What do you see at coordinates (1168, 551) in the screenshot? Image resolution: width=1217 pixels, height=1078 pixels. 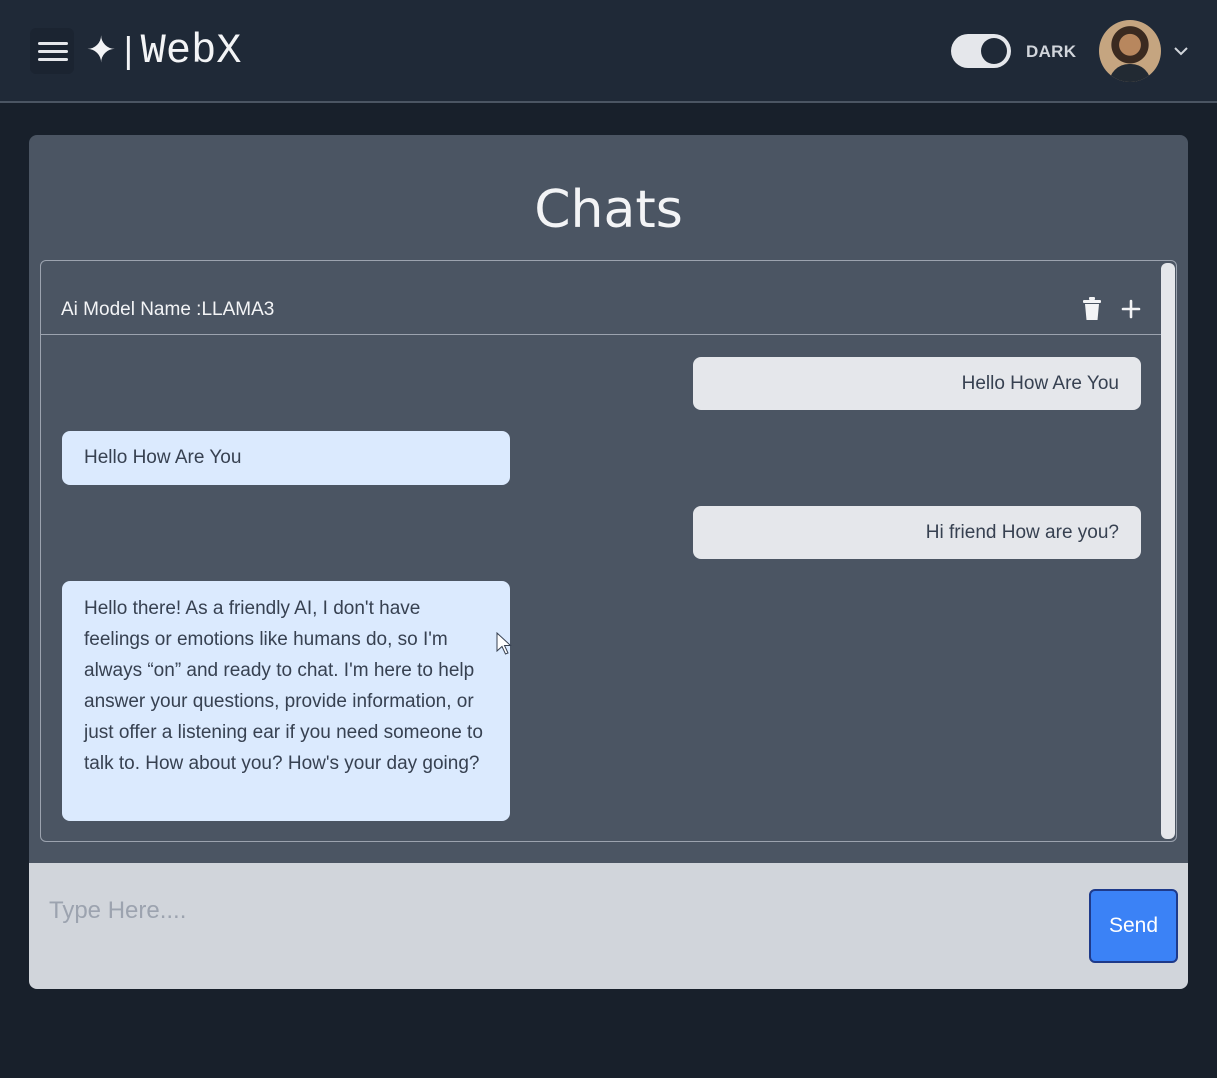 I see `chat-scrollbar` at bounding box center [1168, 551].